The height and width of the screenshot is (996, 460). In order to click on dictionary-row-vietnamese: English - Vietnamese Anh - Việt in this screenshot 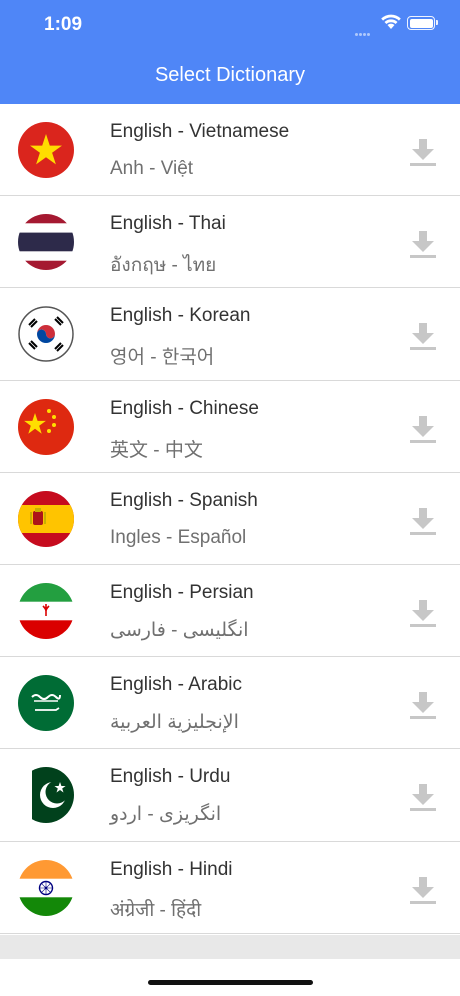, I will do `click(230, 150)`.